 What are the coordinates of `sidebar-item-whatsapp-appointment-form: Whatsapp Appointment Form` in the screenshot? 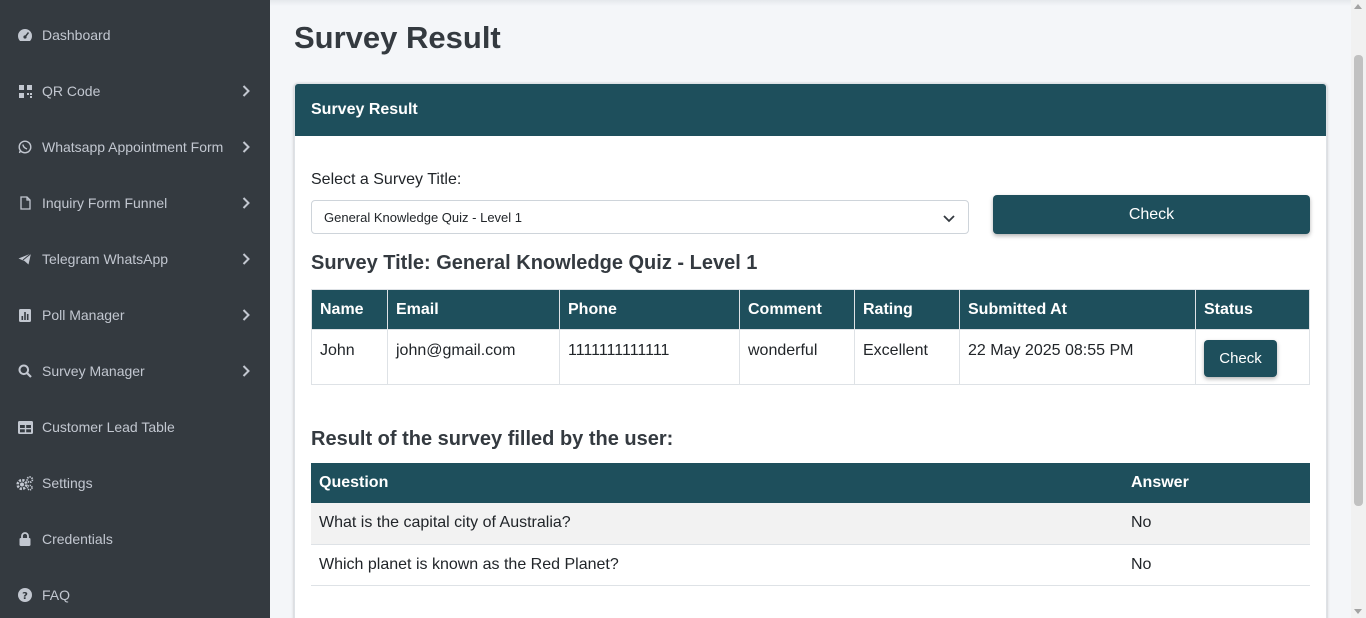 It's located at (135, 147).